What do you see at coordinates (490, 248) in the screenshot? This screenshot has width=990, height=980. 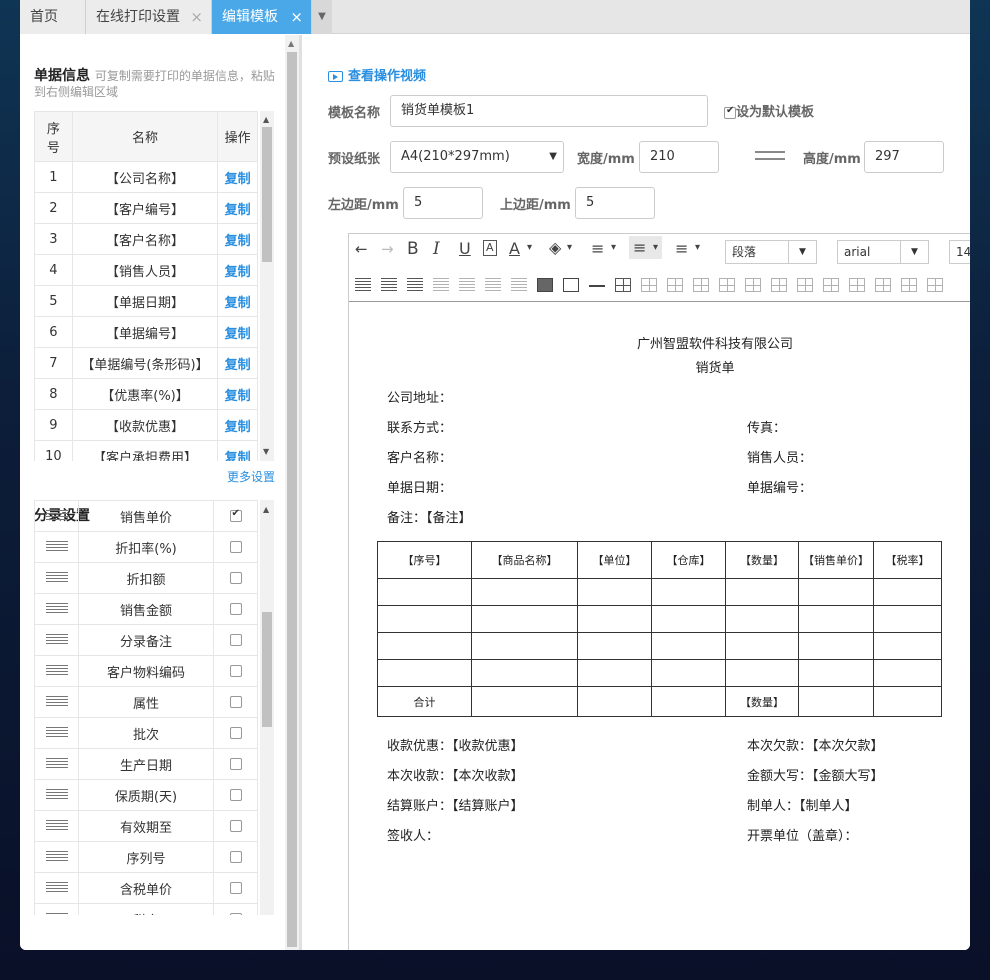 I see `boxed-text-icon: A` at bounding box center [490, 248].